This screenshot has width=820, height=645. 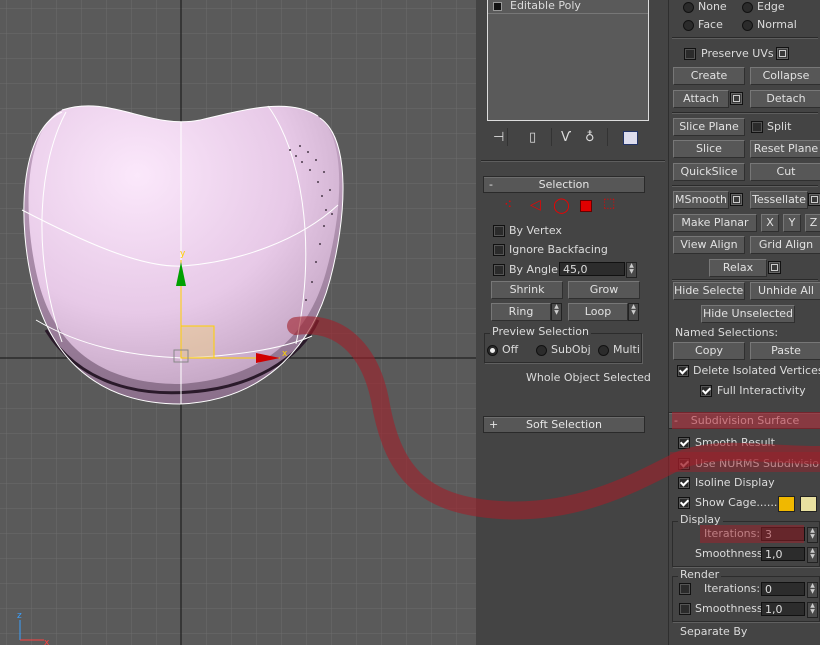 I want to click on collapse-button: Collapse, so click(x=785, y=76).